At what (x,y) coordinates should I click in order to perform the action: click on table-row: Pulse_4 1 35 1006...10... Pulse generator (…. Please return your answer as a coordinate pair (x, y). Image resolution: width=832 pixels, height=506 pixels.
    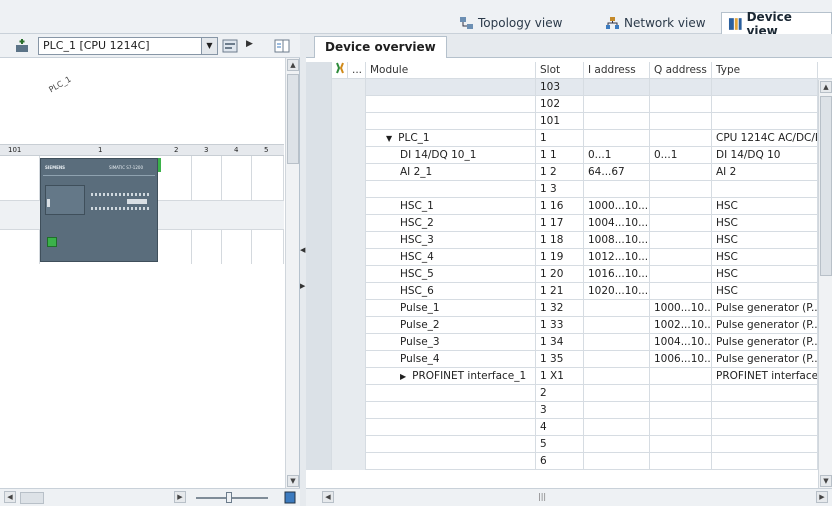
    Looking at the image, I should click on (569, 359).